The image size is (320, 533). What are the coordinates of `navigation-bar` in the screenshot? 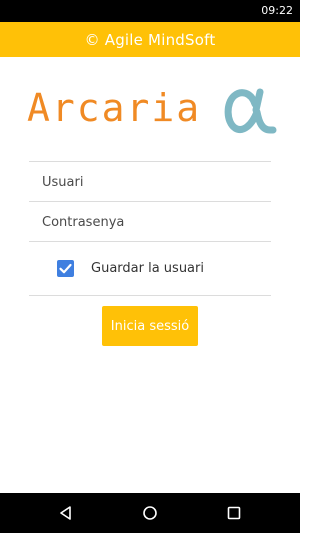 It's located at (150, 513).